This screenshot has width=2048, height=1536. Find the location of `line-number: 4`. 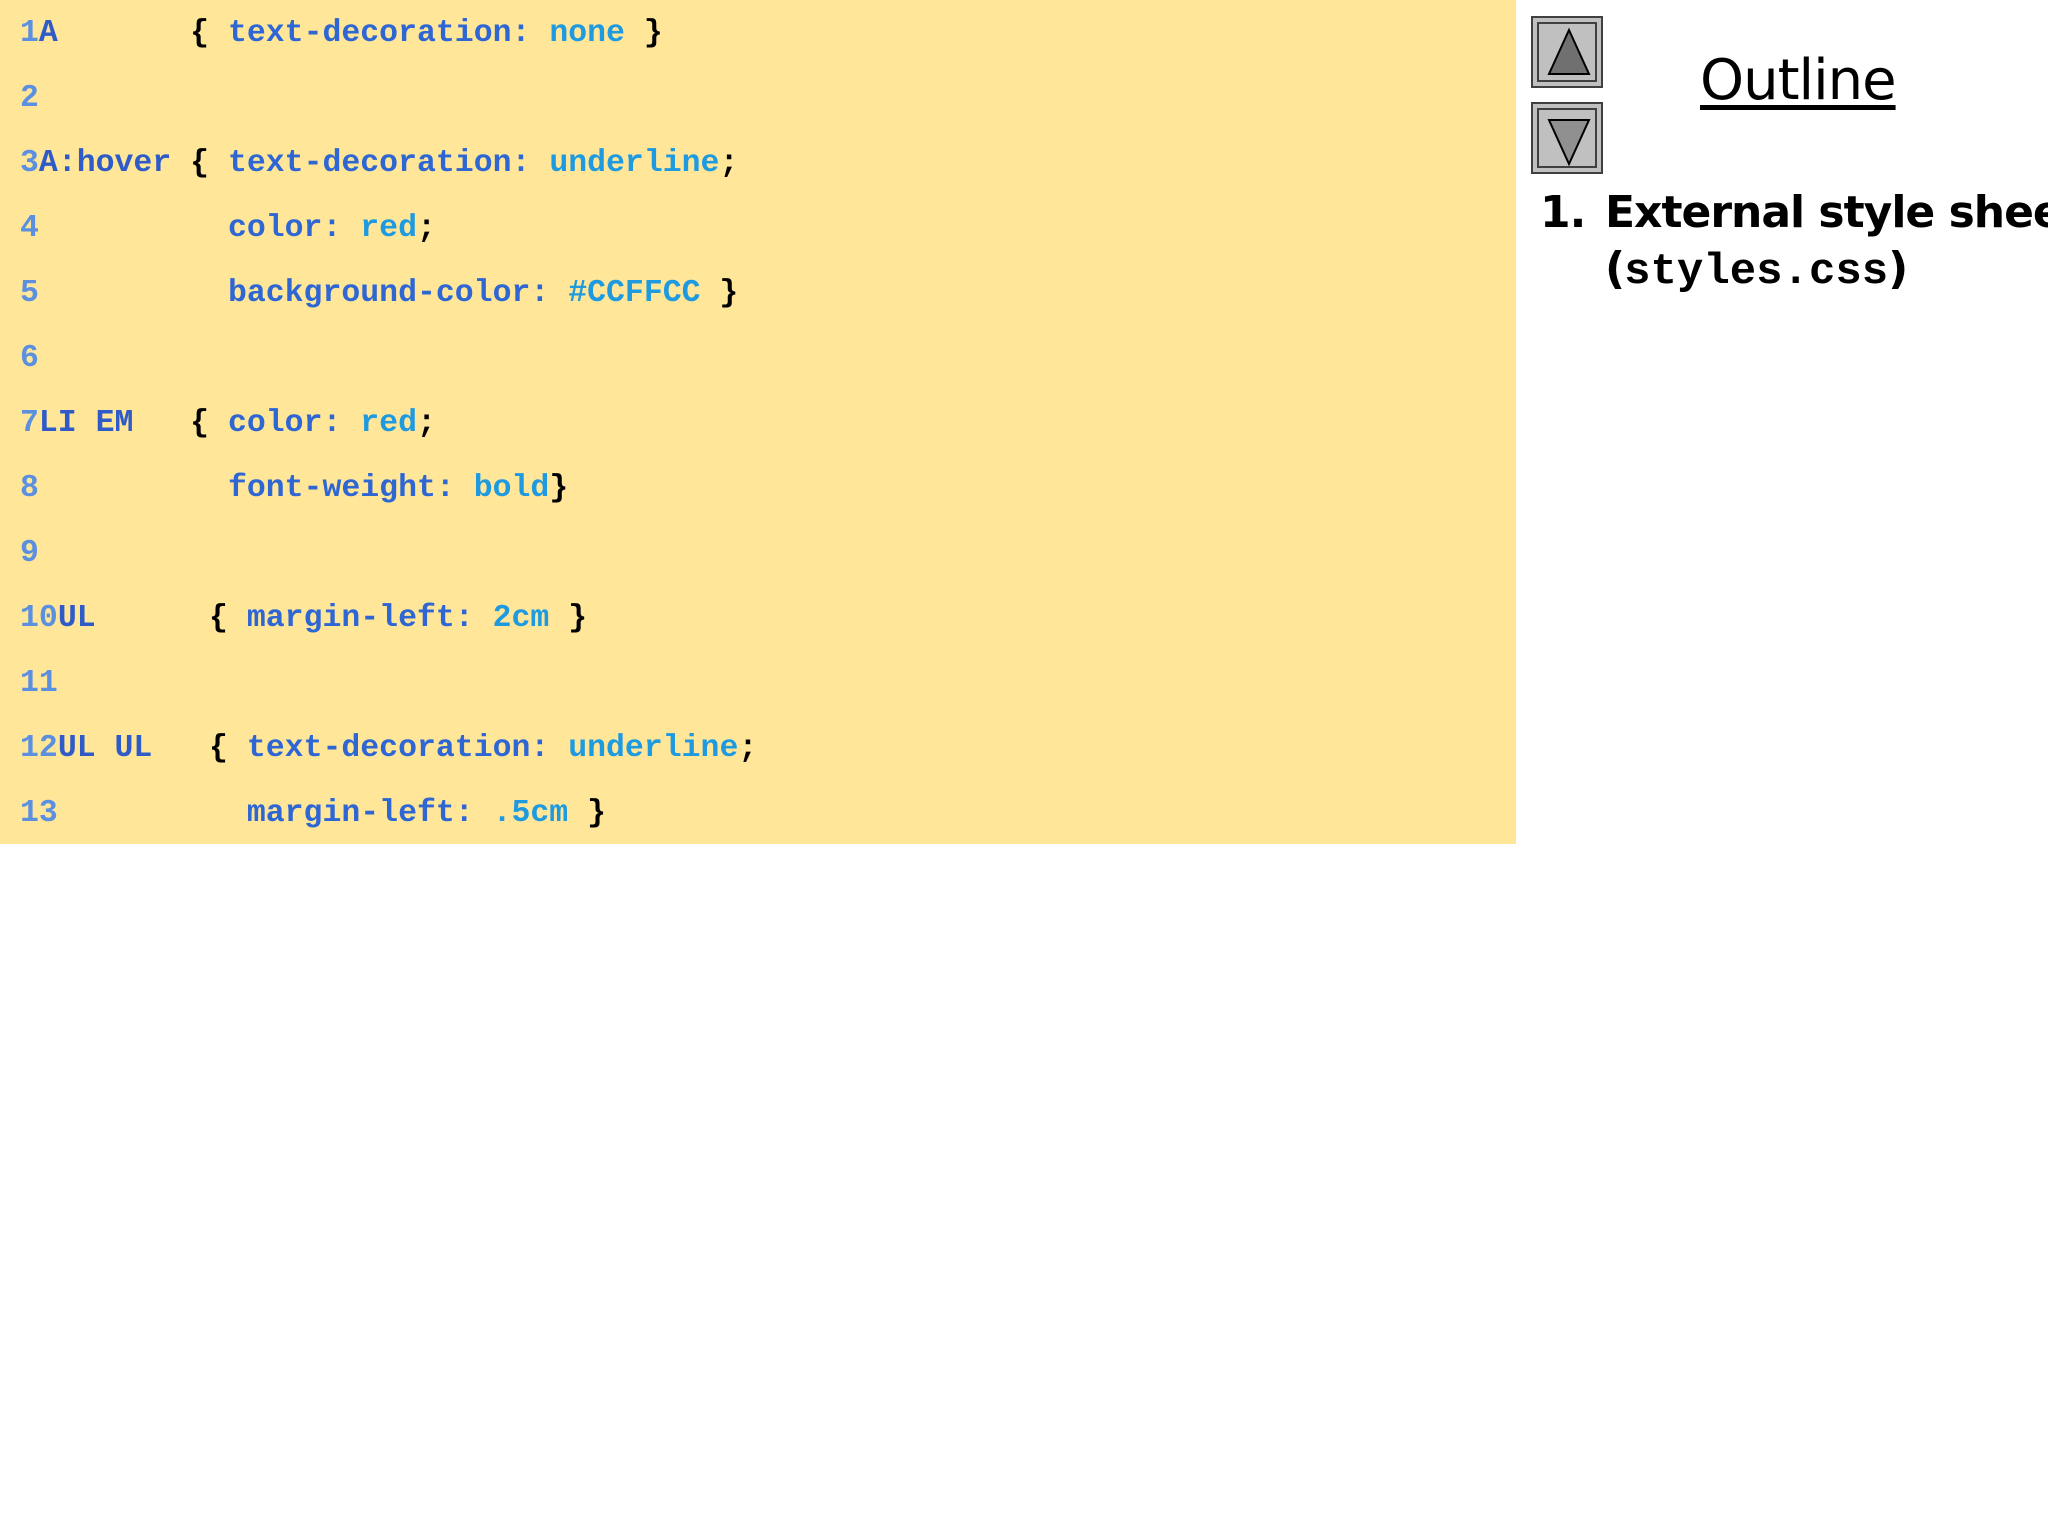

line-number: 4 is located at coordinates (29, 228).